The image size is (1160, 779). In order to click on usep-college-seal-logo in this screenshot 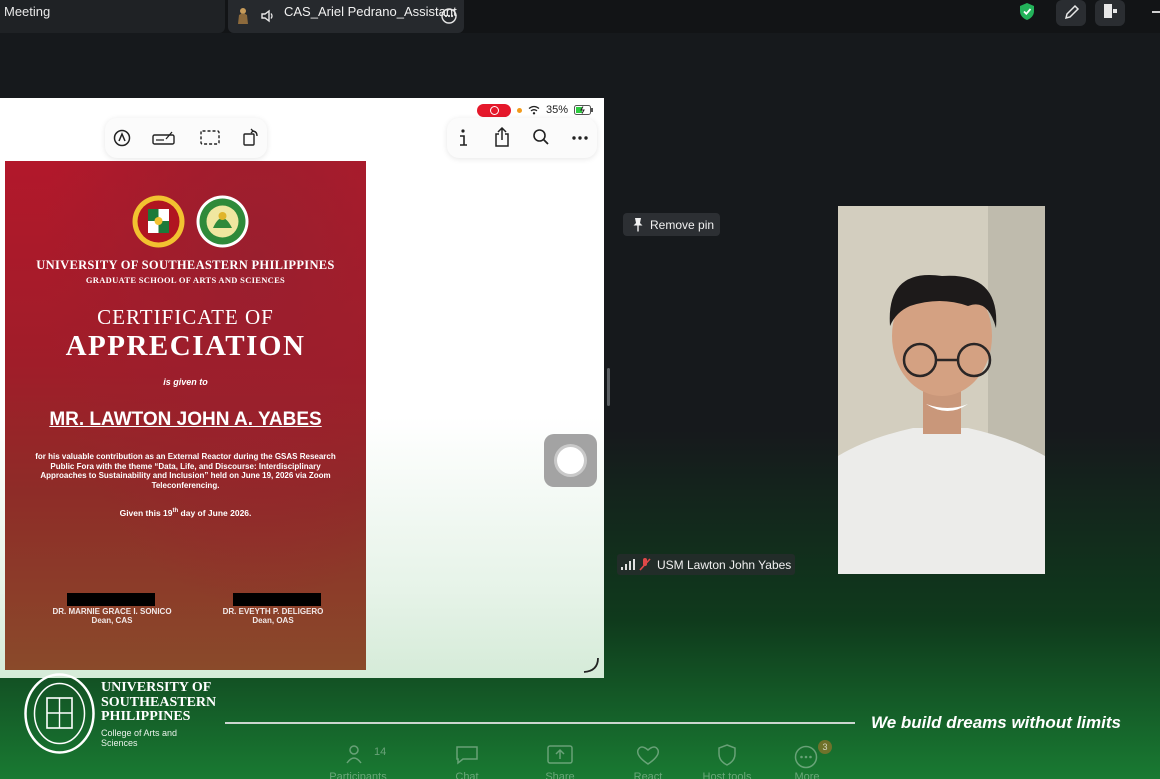, I will do `click(59, 713)`.